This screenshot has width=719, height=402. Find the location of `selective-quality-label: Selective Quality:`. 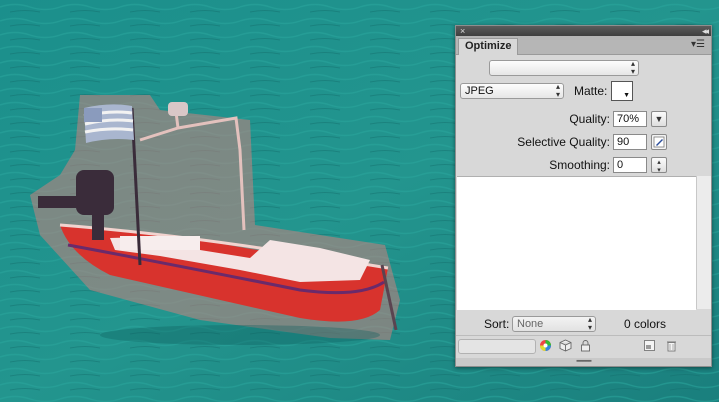

selective-quality-label: Selective Quality: is located at coordinates (563, 142).